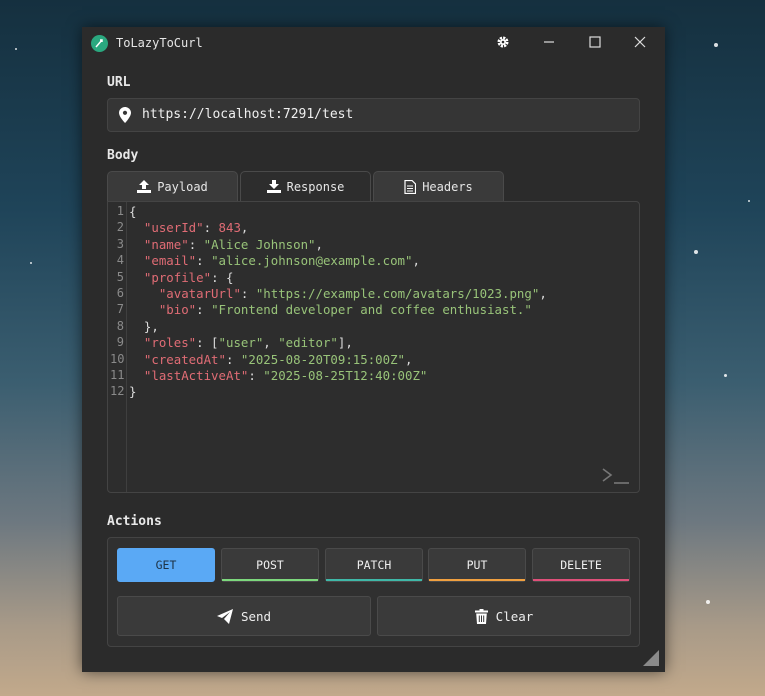 This screenshot has width=765, height=696. Describe the element at coordinates (134, 521) in the screenshot. I see `actions-label: Actions` at that location.